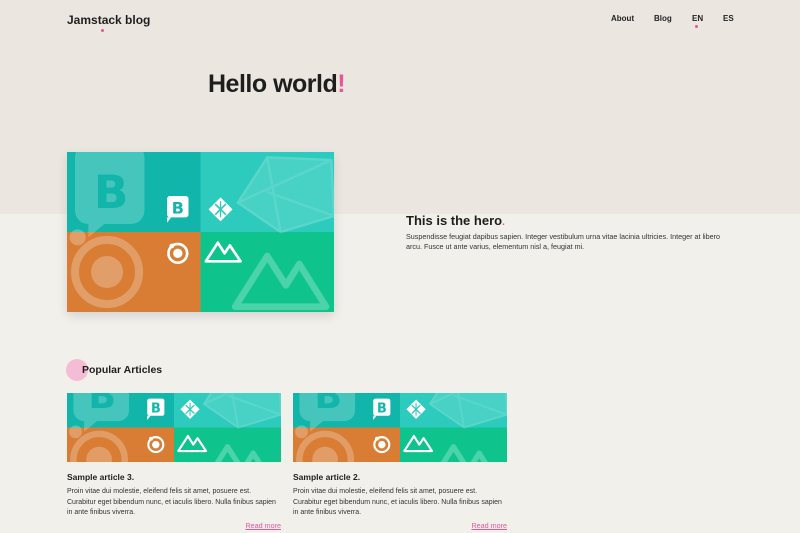  What do you see at coordinates (728, 18) in the screenshot?
I see `lang-es-link: ES` at bounding box center [728, 18].